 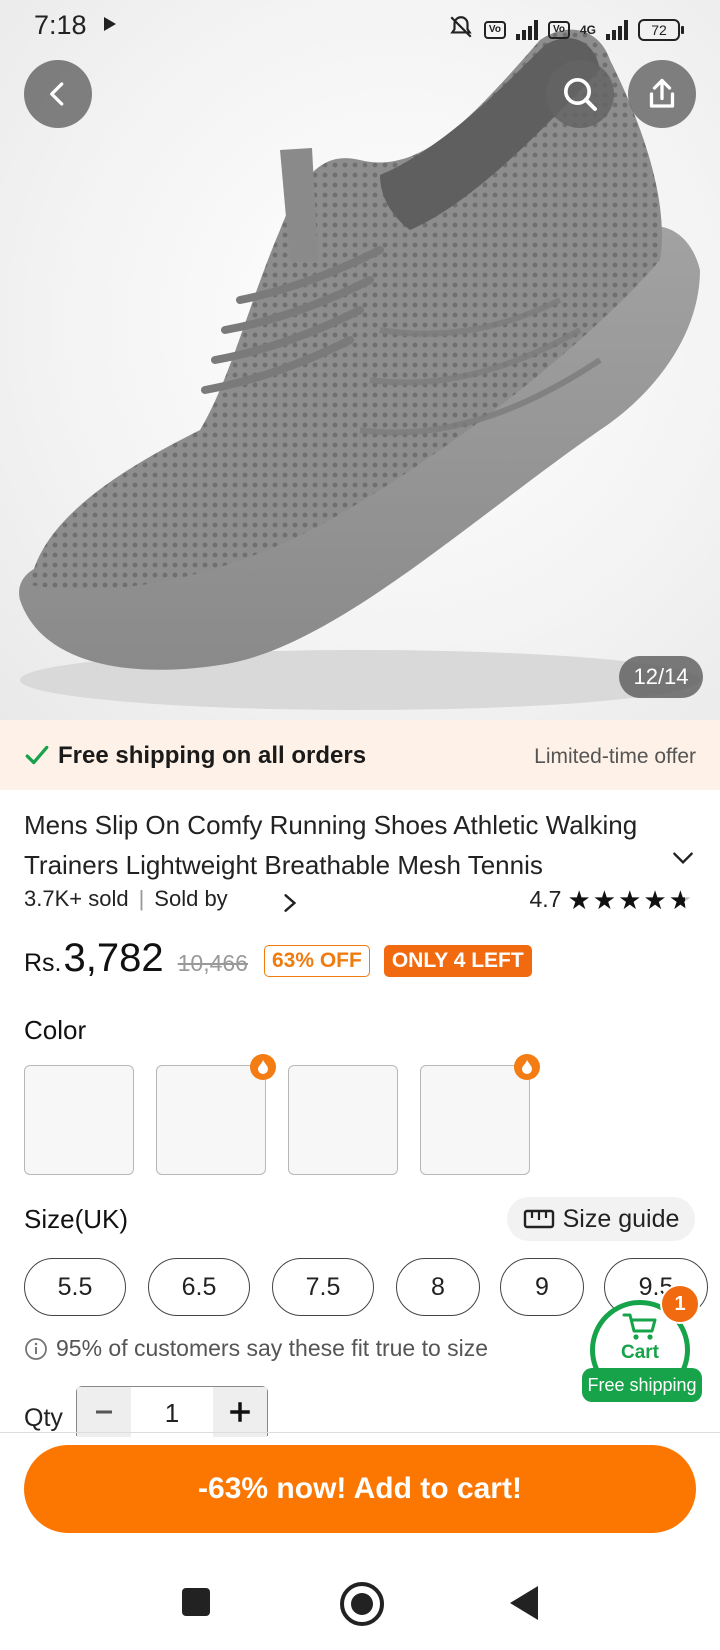 I want to click on image-counter: 12/14, so click(x=661, y=677).